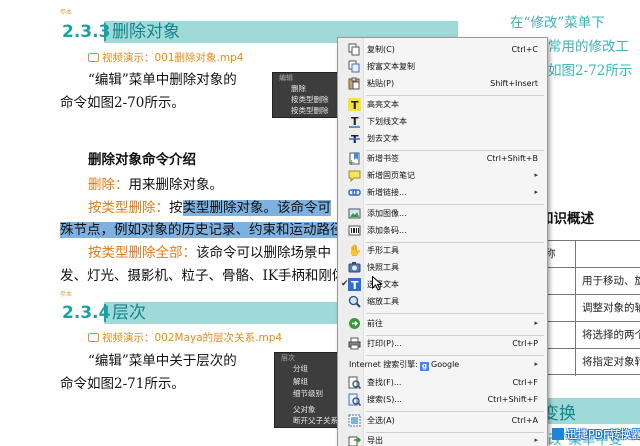 The width and height of the screenshot is (640, 446). What do you see at coordinates (354, 230) in the screenshot?
I see `add-barcode-icon` at bounding box center [354, 230].